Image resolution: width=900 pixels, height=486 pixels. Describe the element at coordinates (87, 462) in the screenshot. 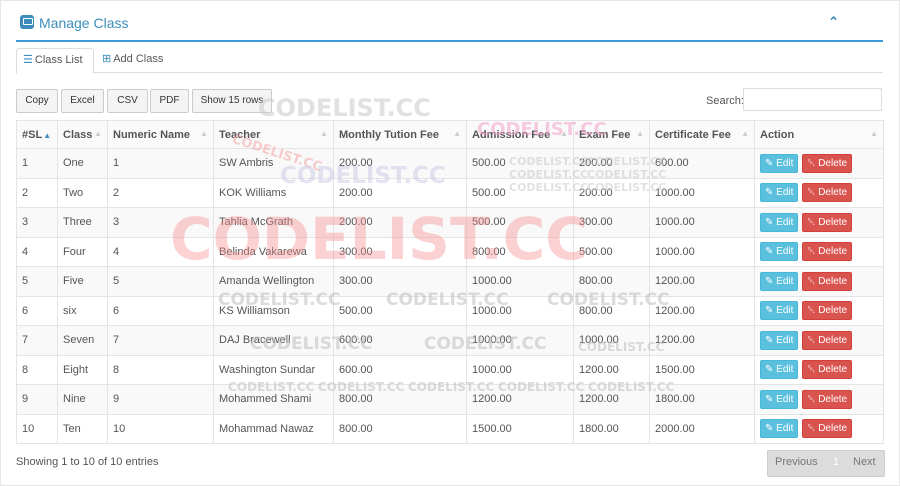

I see `table-info: Showing 1 to 10 of 10 entries` at that location.